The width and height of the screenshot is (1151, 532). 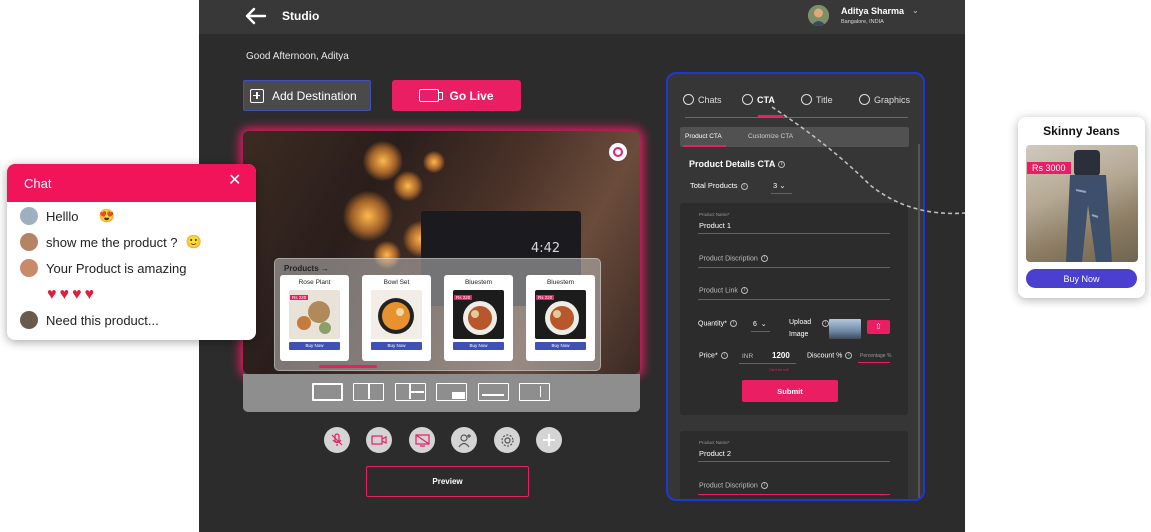 What do you see at coordinates (702, 99) in the screenshot?
I see `tab-chats: Chats` at bounding box center [702, 99].